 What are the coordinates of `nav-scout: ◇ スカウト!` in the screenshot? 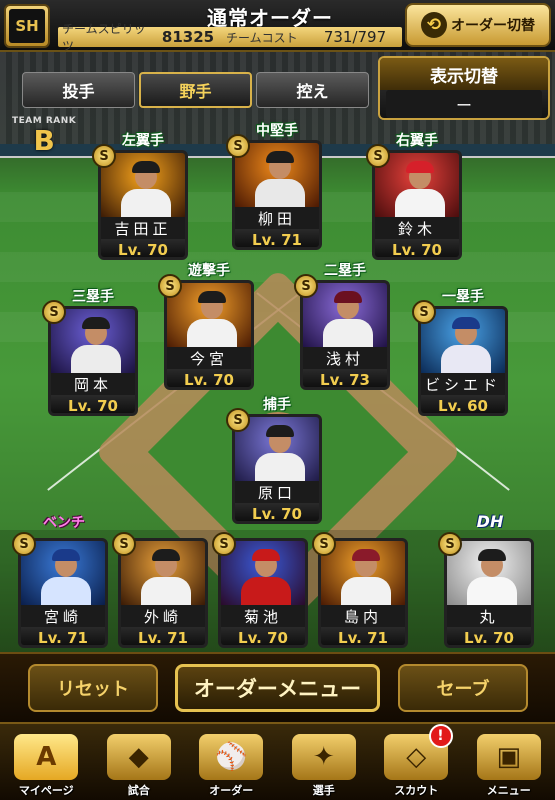 It's located at (416, 762).